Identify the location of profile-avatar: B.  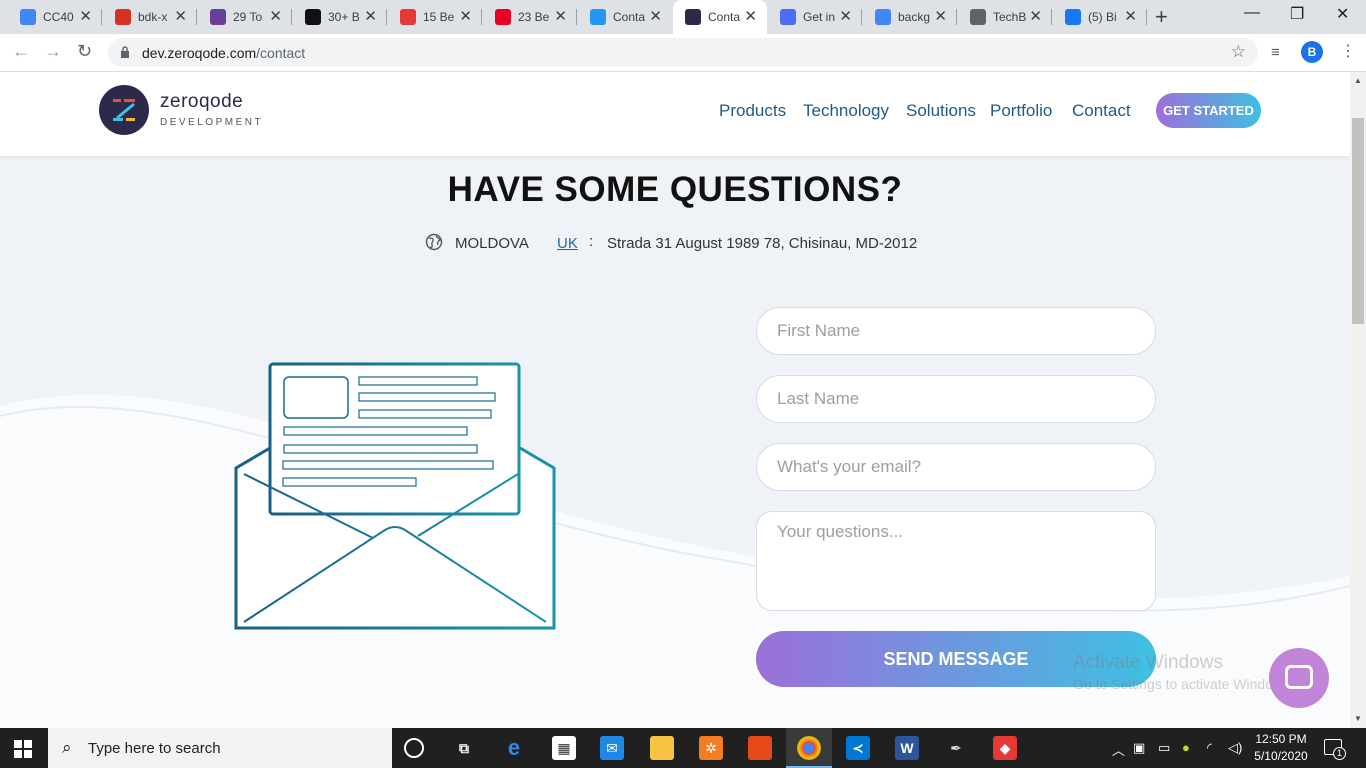
(1312, 52).